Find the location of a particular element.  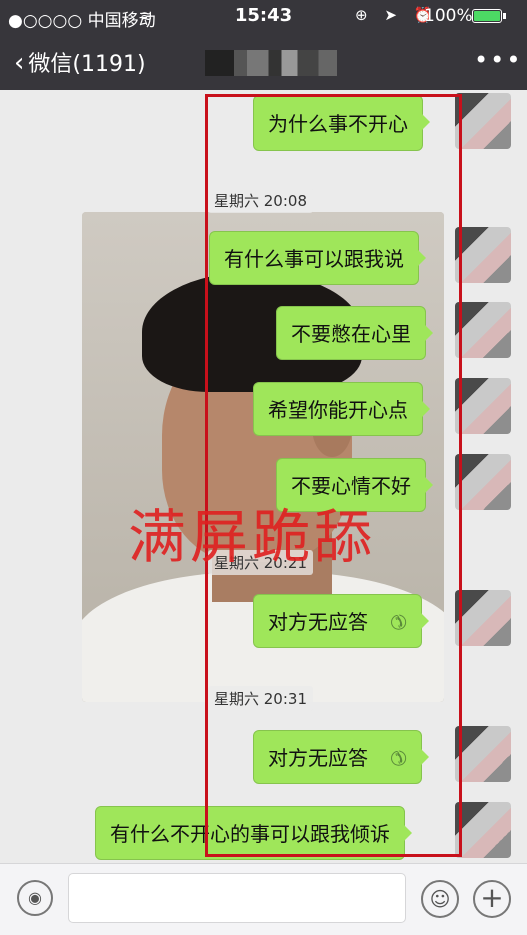

chevron-left-icon: ‹ is located at coordinates (19, 63).